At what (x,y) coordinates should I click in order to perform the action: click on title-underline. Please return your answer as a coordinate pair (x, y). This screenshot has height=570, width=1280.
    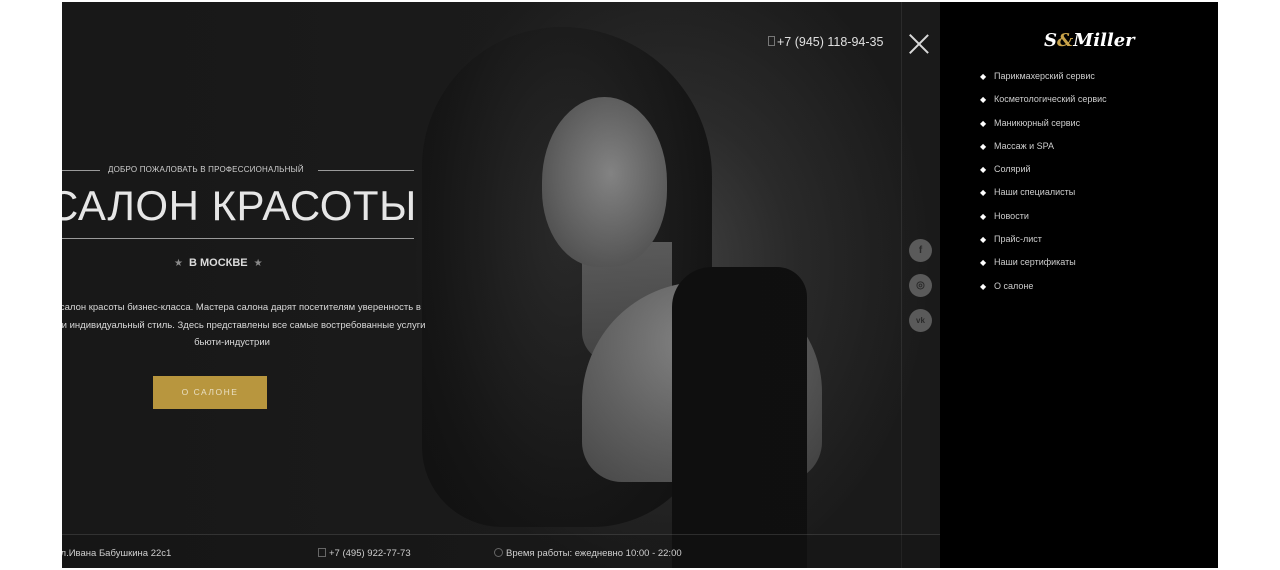
    Looking at the image, I should click on (238, 238).